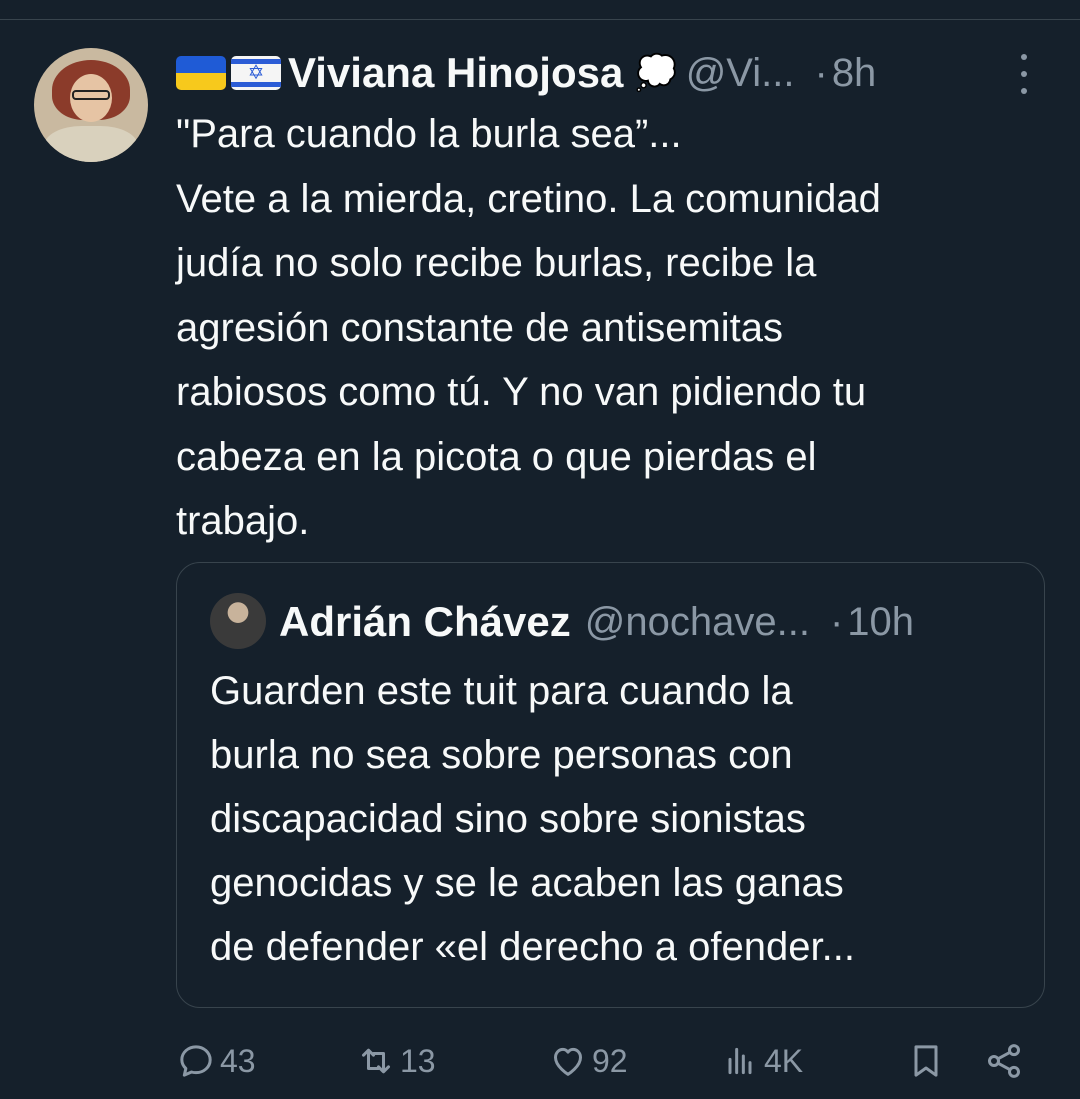  What do you see at coordinates (528, 198) in the screenshot?
I see `tweet-text-line: Vete a la mierda, cretino. La comunidad` at bounding box center [528, 198].